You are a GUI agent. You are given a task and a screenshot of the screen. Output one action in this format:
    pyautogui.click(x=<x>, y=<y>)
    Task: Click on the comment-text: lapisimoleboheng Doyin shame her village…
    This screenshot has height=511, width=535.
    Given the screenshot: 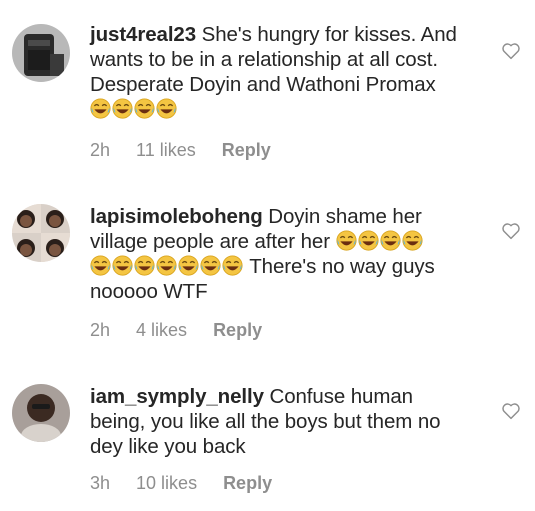 What is the action you would take?
    pyautogui.click(x=262, y=254)
    